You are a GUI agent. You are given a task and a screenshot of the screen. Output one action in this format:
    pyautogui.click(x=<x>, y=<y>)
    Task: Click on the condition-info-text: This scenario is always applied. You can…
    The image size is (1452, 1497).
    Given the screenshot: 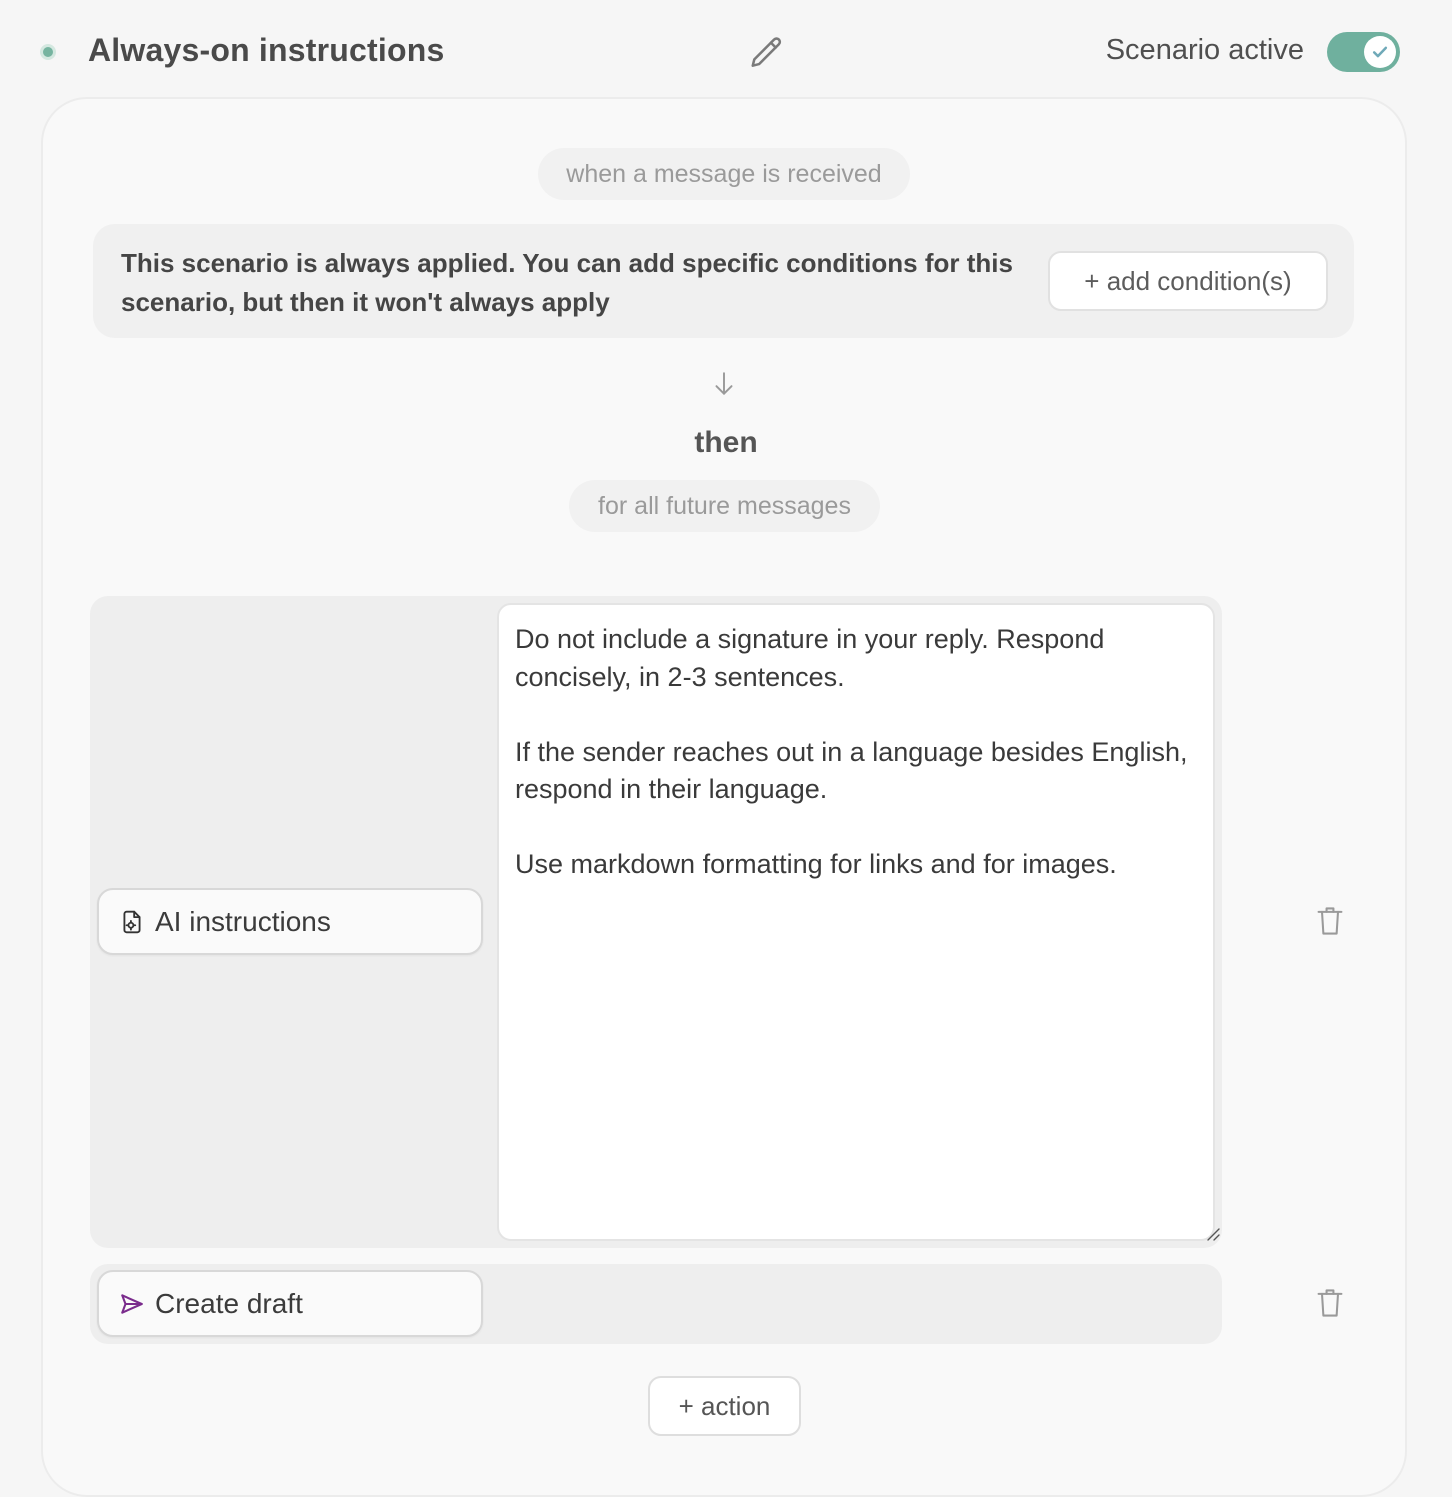 What is the action you would take?
    pyautogui.click(x=567, y=282)
    